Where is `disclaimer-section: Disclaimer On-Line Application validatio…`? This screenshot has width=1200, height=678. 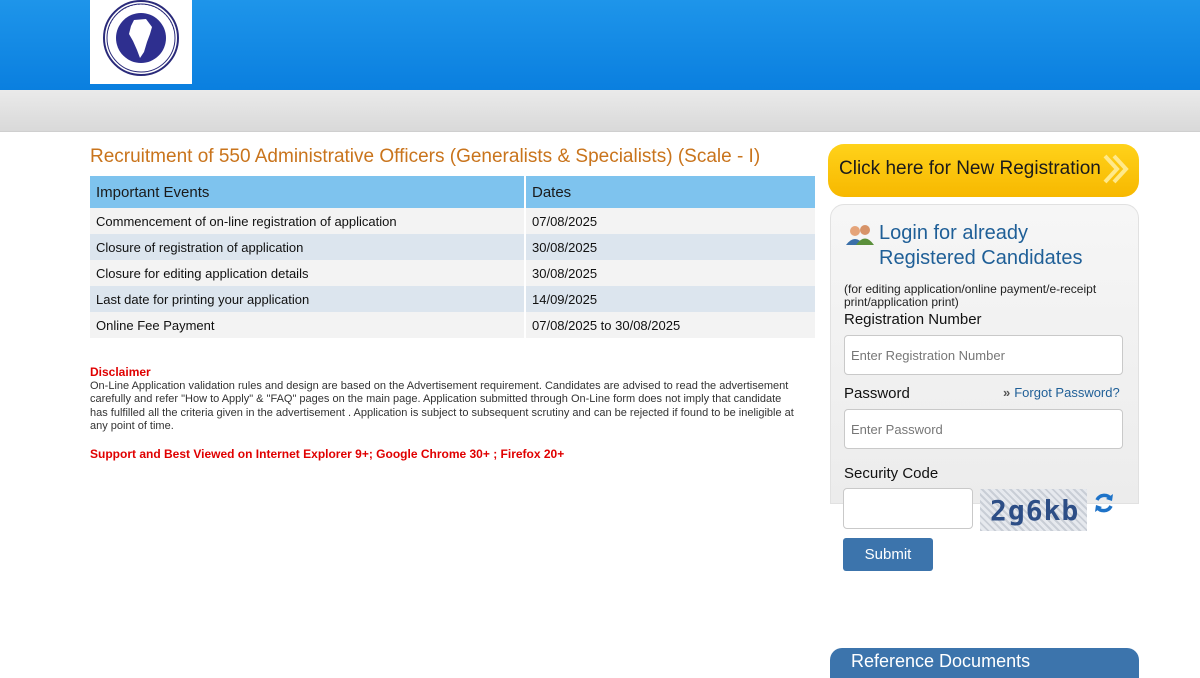 disclaimer-section: Disclaimer On-Line Application validatio… is located at coordinates (446, 413).